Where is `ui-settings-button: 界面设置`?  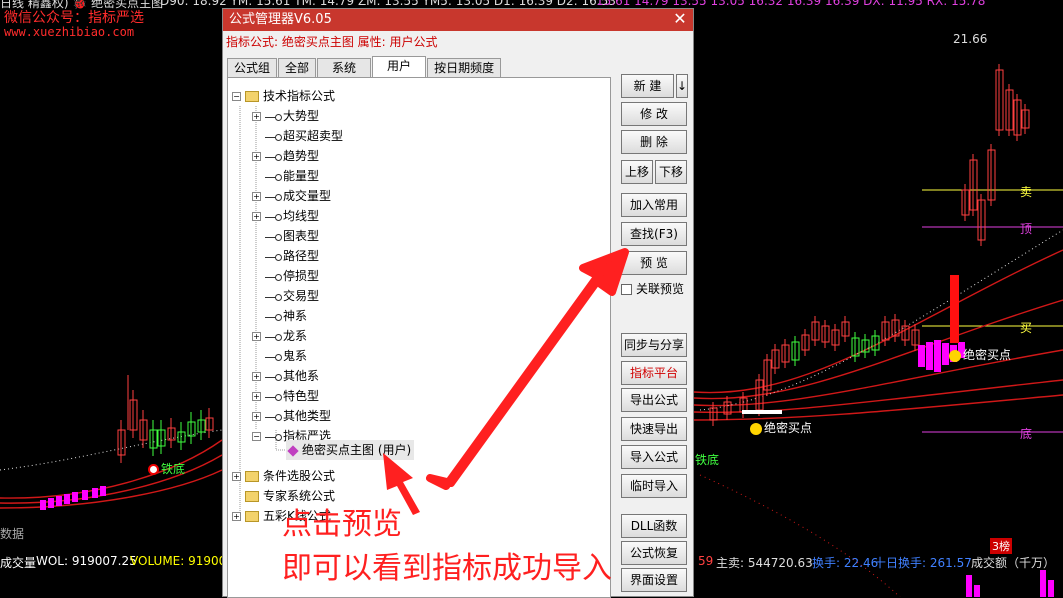
ui-settings-button: 界面设置 is located at coordinates (654, 580).